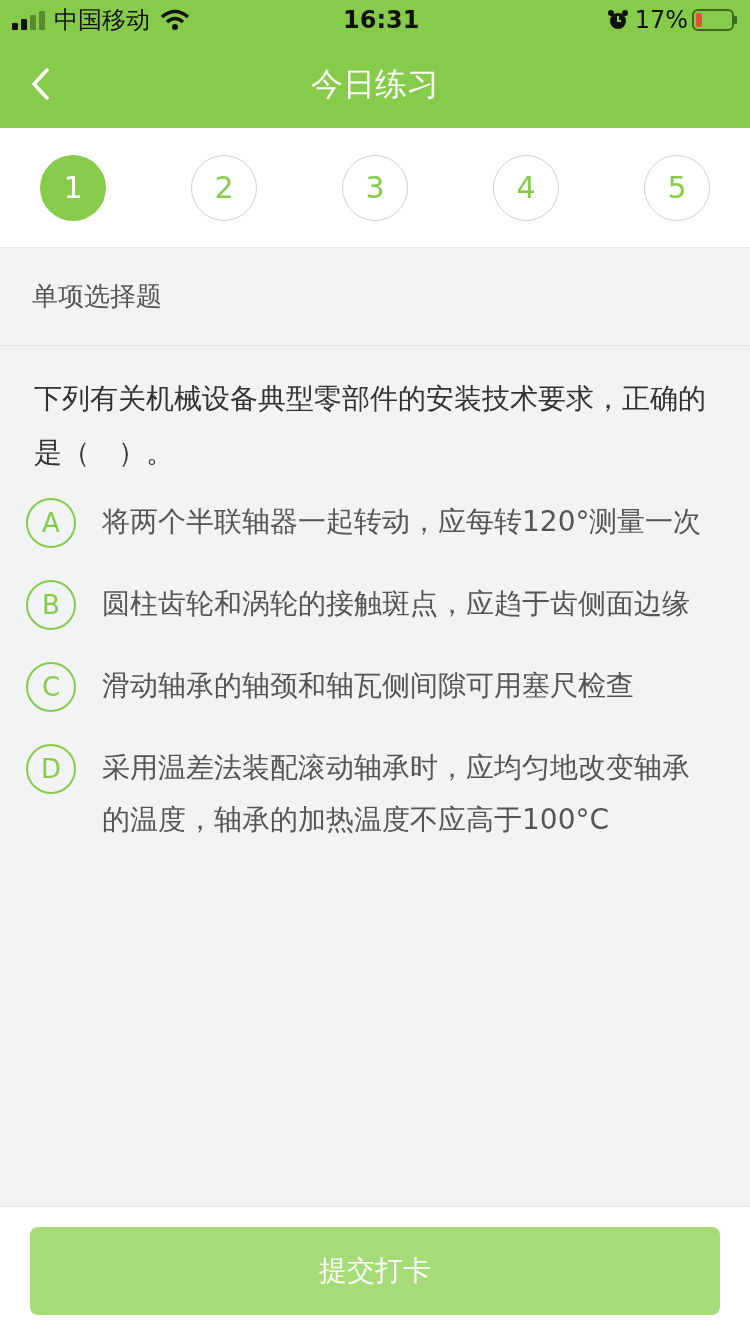  What do you see at coordinates (51, 605) in the screenshot?
I see `option-letter: B` at bounding box center [51, 605].